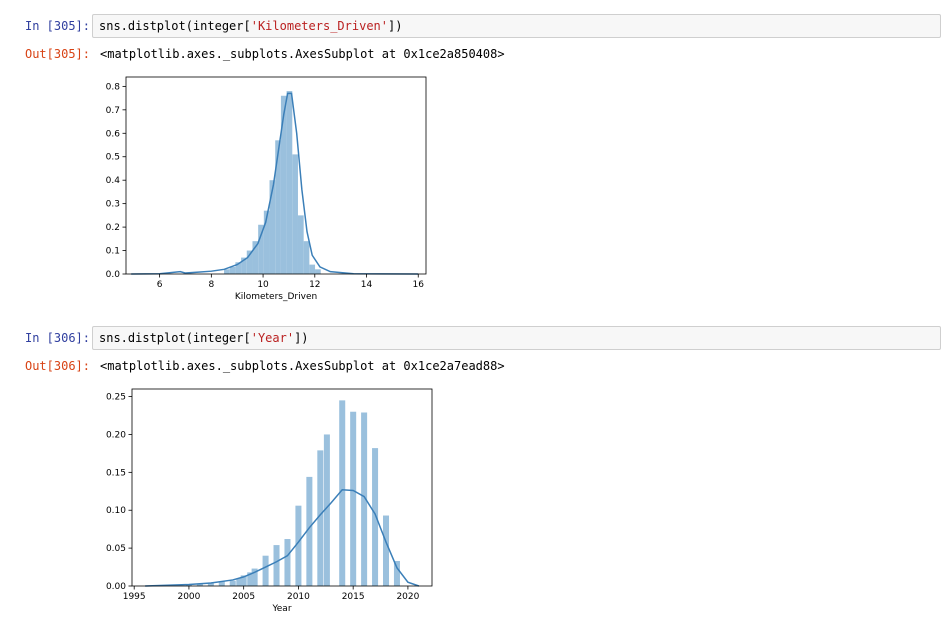  I want to click on y-tick-label: 0.05, so click(116, 549).